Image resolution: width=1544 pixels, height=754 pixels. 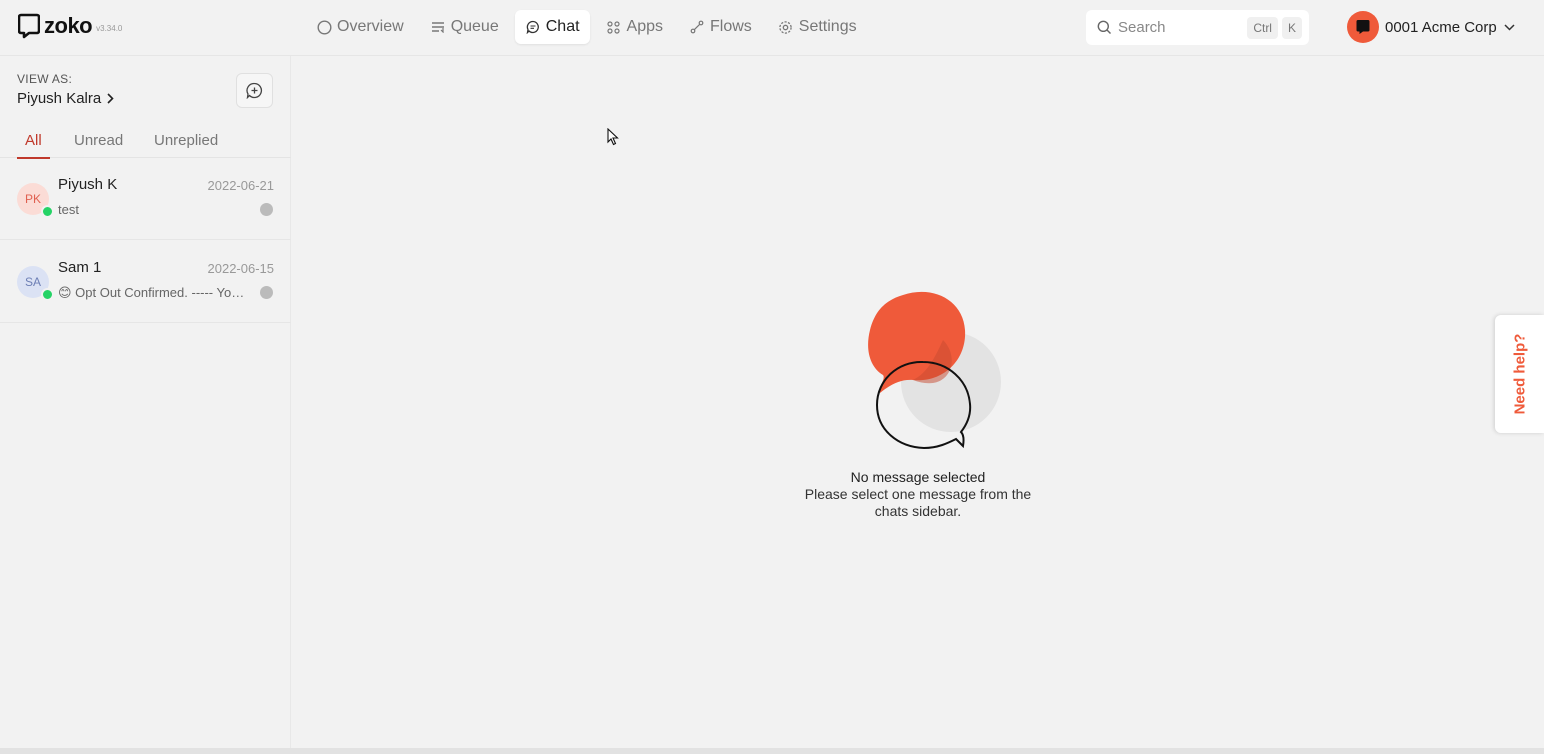 I want to click on conversation-name: Sam 1, so click(x=80, y=267).